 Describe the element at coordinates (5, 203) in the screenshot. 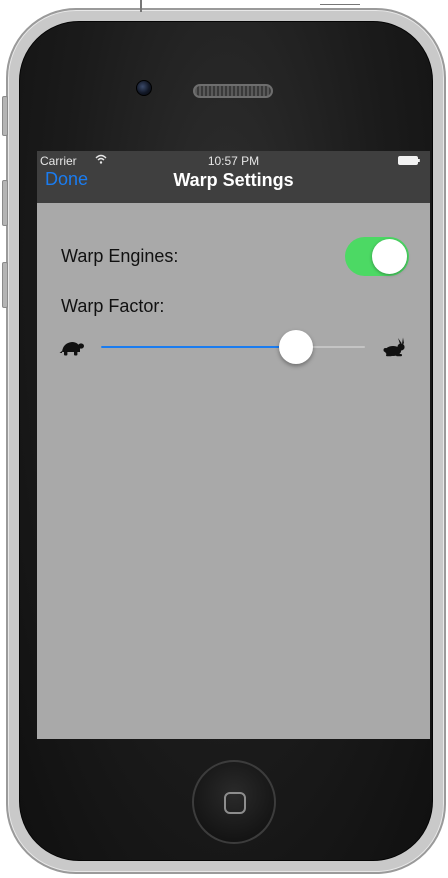

I see `volume-up-button` at that location.